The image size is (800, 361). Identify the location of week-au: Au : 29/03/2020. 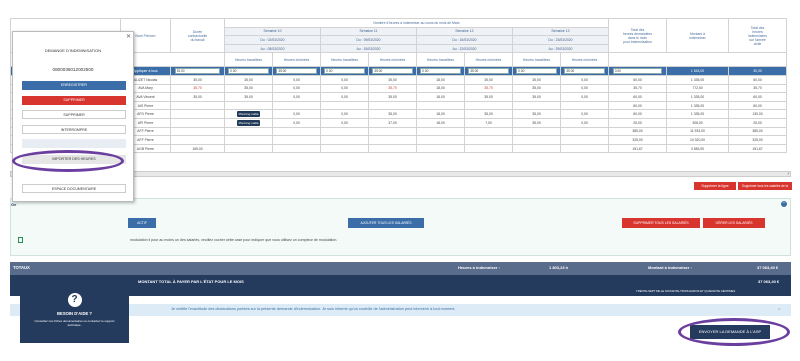
(560, 48).